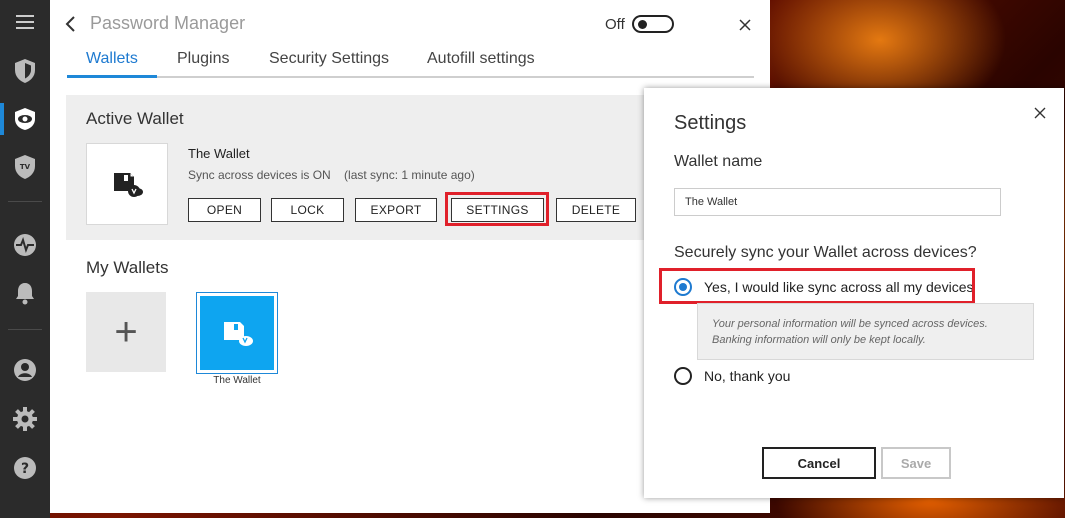  I want to click on export-button: EXPORT, so click(396, 210).